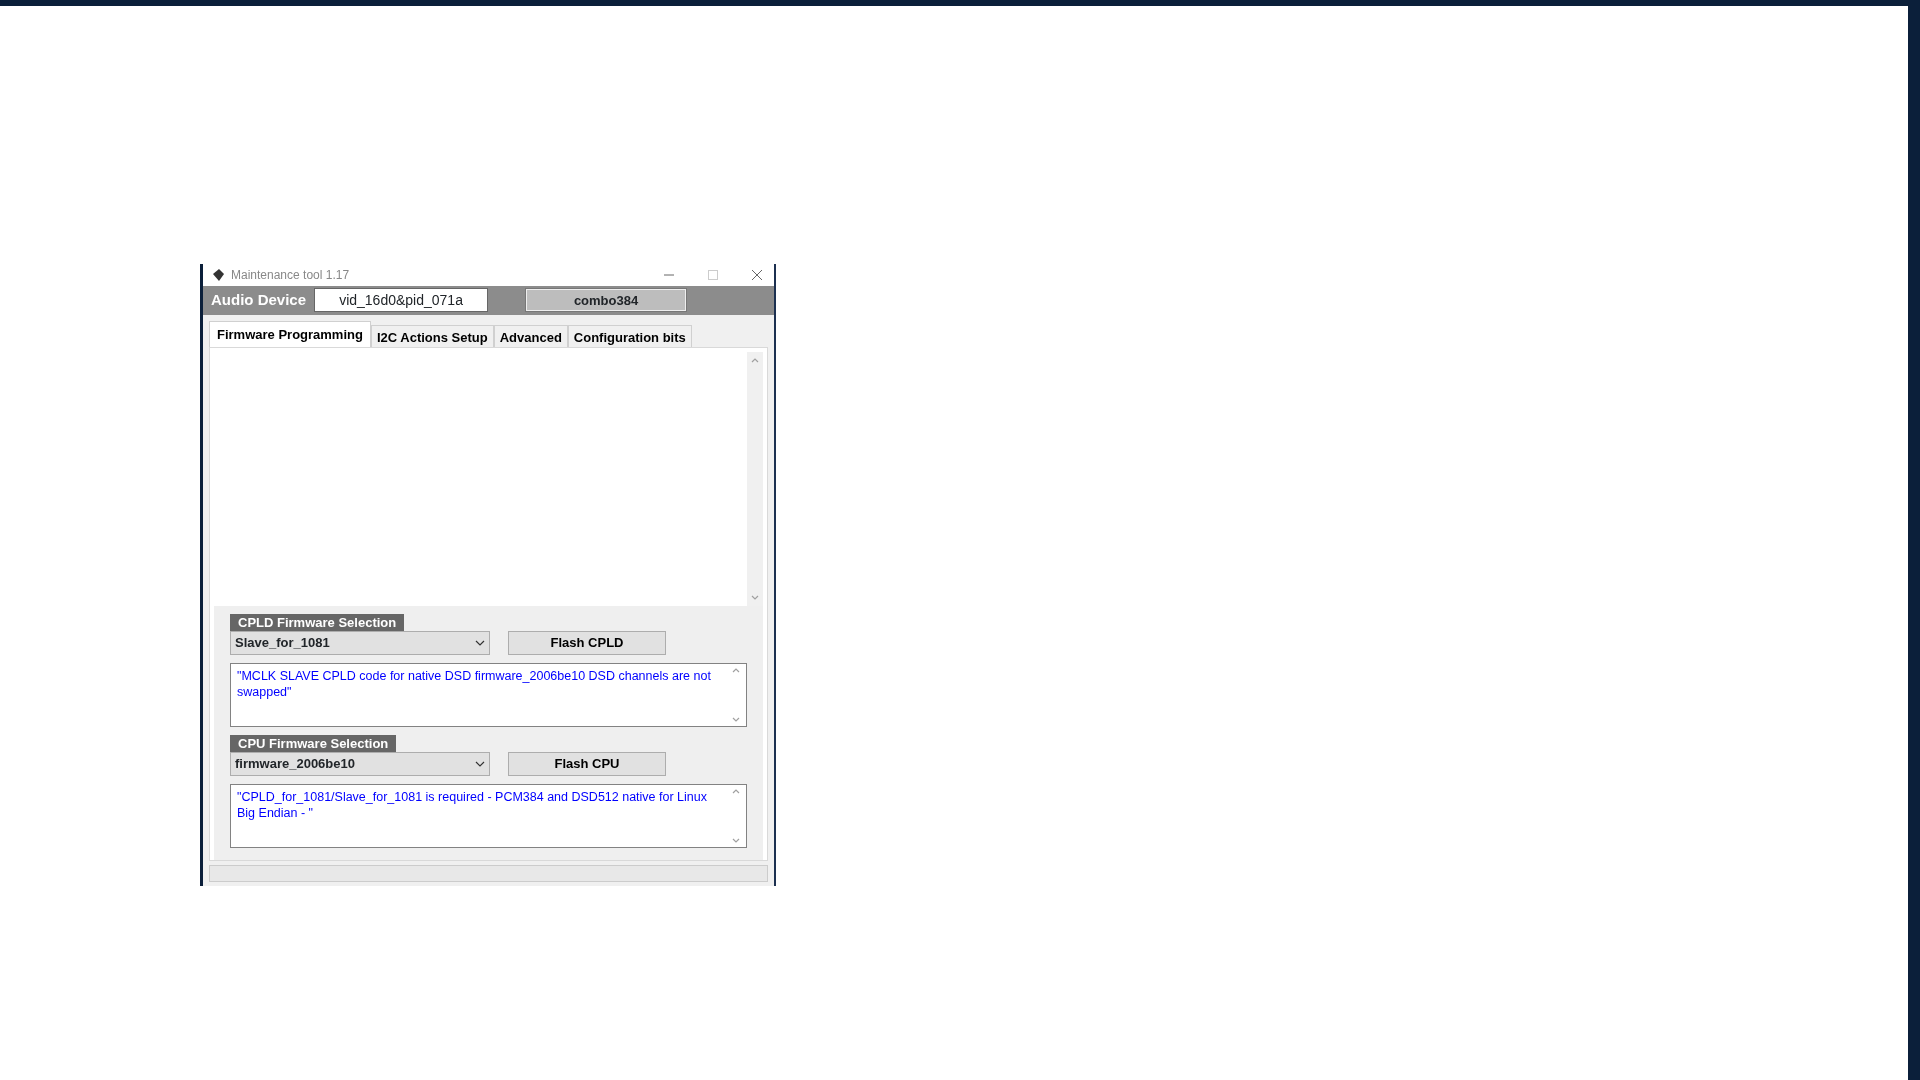 Image resolution: width=1920 pixels, height=1080 pixels. Describe the element at coordinates (472, 805) in the screenshot. I see `description-text: "CPLD_for_1081/Slave_for_1081 is required - PCM384 and DSD512 native for Linux Big Endian - "` at that location.